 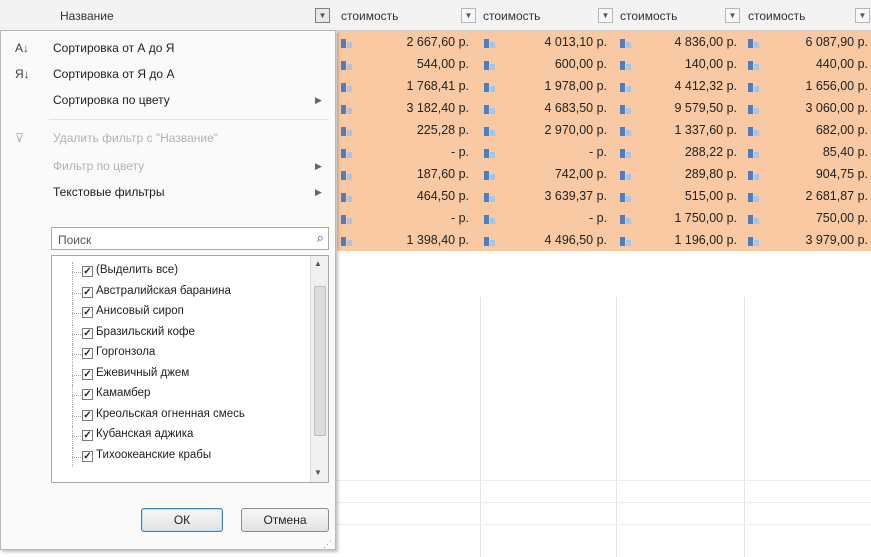 I want to click on column-header-cost-2-label: стоимость, so click(x=512, y=16).